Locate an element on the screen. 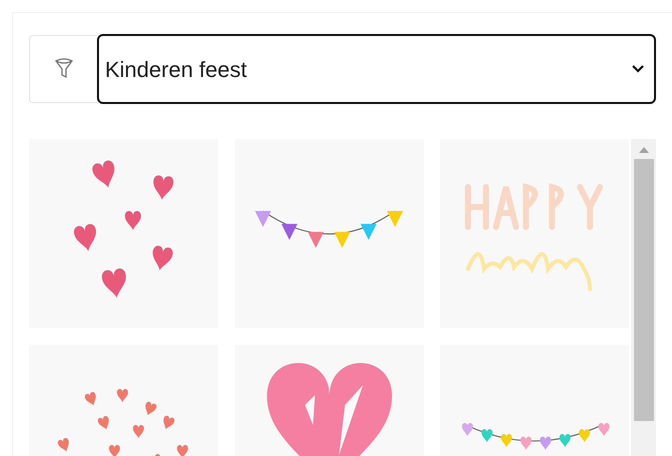  filter-button is located at coordinates (63, 69).